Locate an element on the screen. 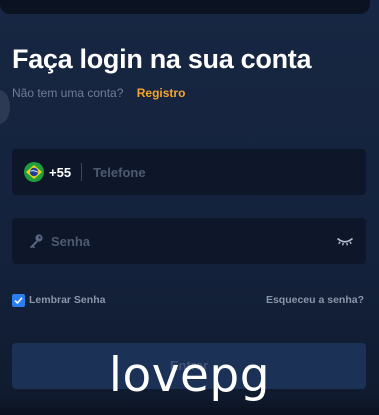 The image size is (379, 415). watermark-logo: lovepg is located at coordinates (189, 375).